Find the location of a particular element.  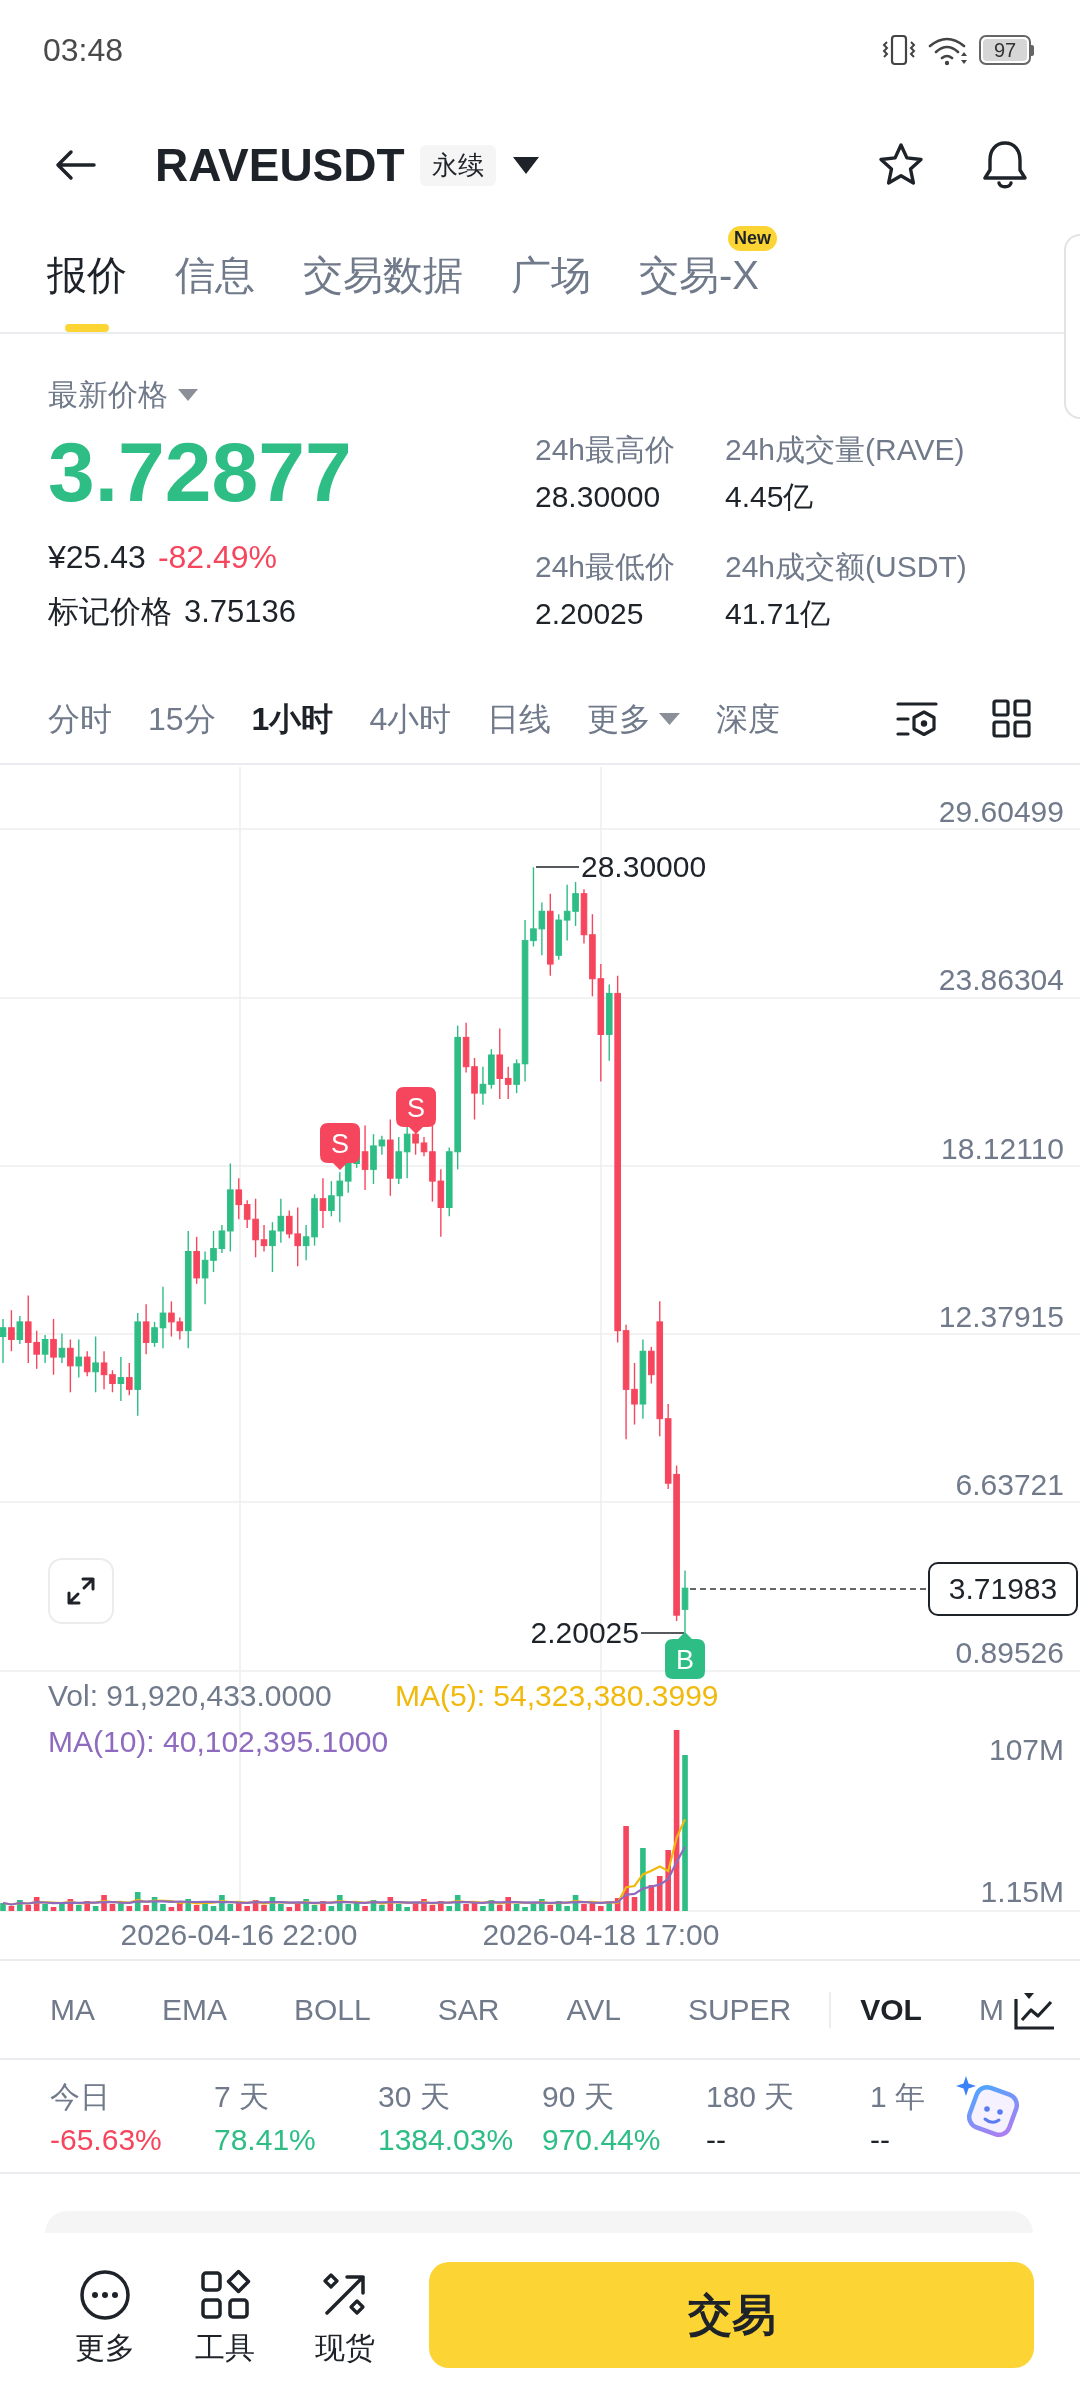

stat-value: 2.20025 is located at coordinates (589, 614).